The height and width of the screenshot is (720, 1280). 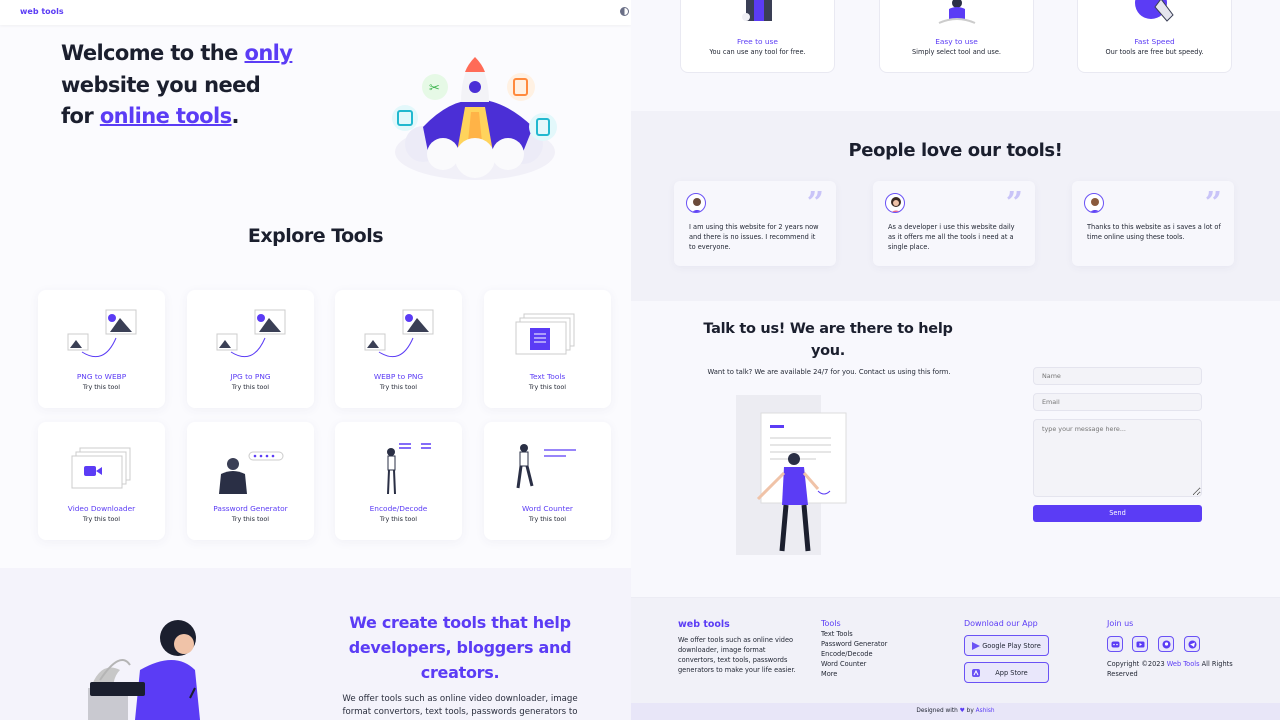 I want to click on word-counter-icon, so click(x=546, y=466).